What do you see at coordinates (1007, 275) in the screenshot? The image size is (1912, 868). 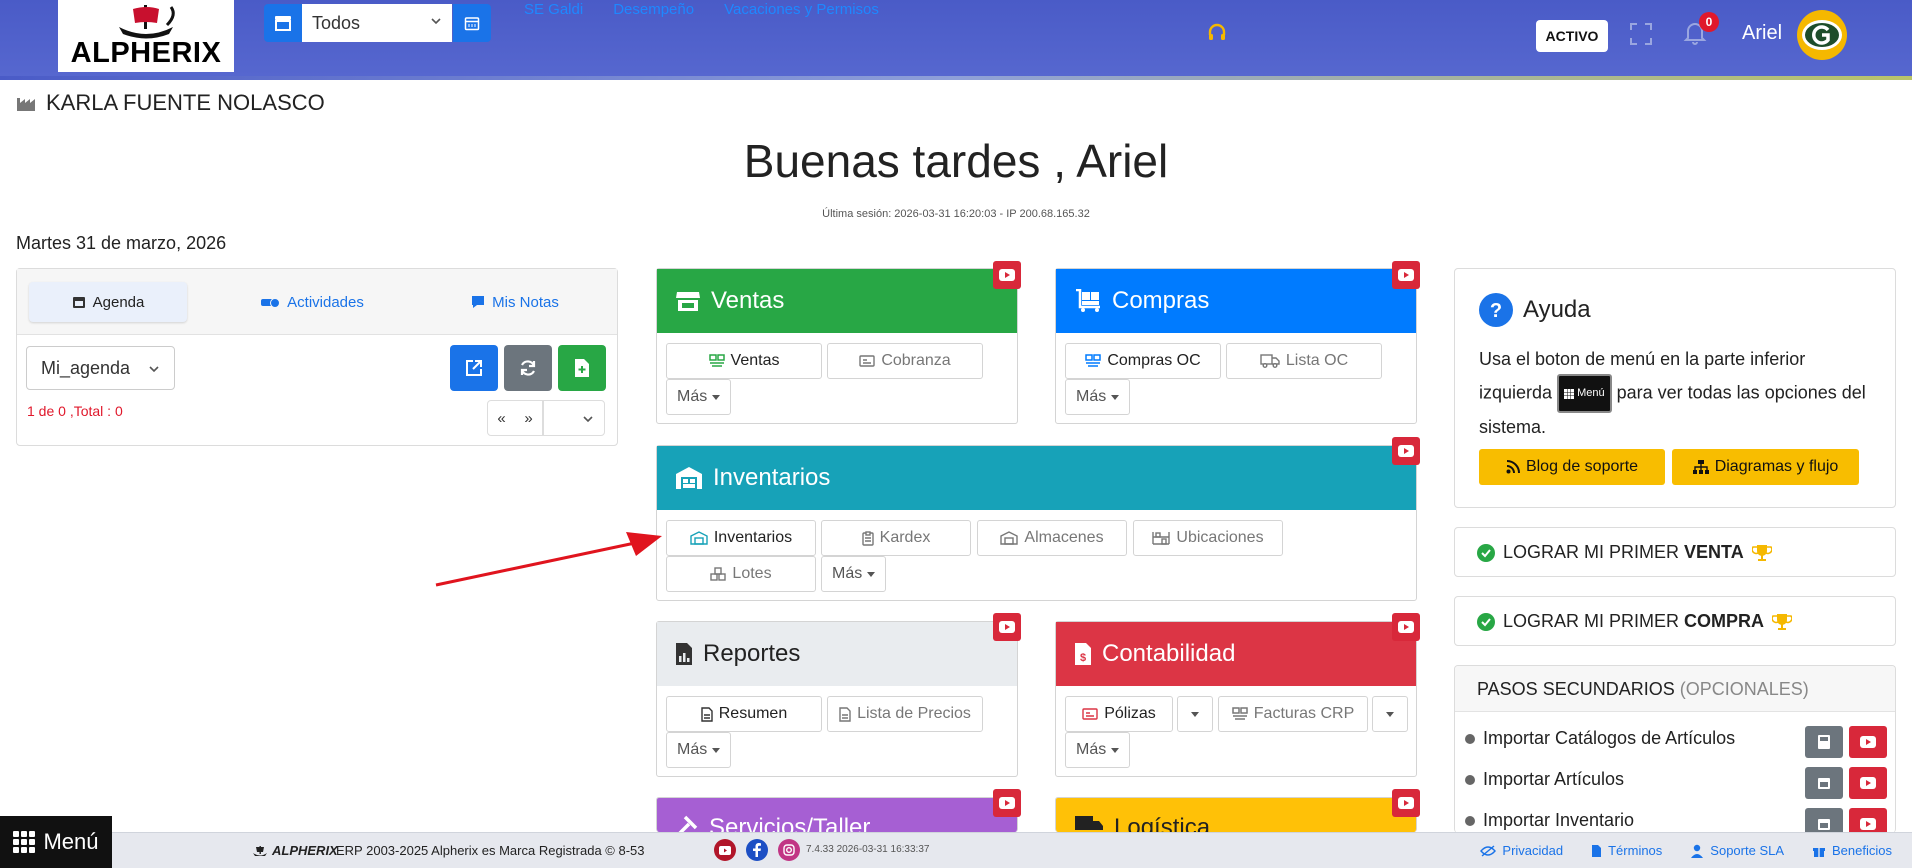 I see `ventas-video-button` at bounding box center [1007, 275].